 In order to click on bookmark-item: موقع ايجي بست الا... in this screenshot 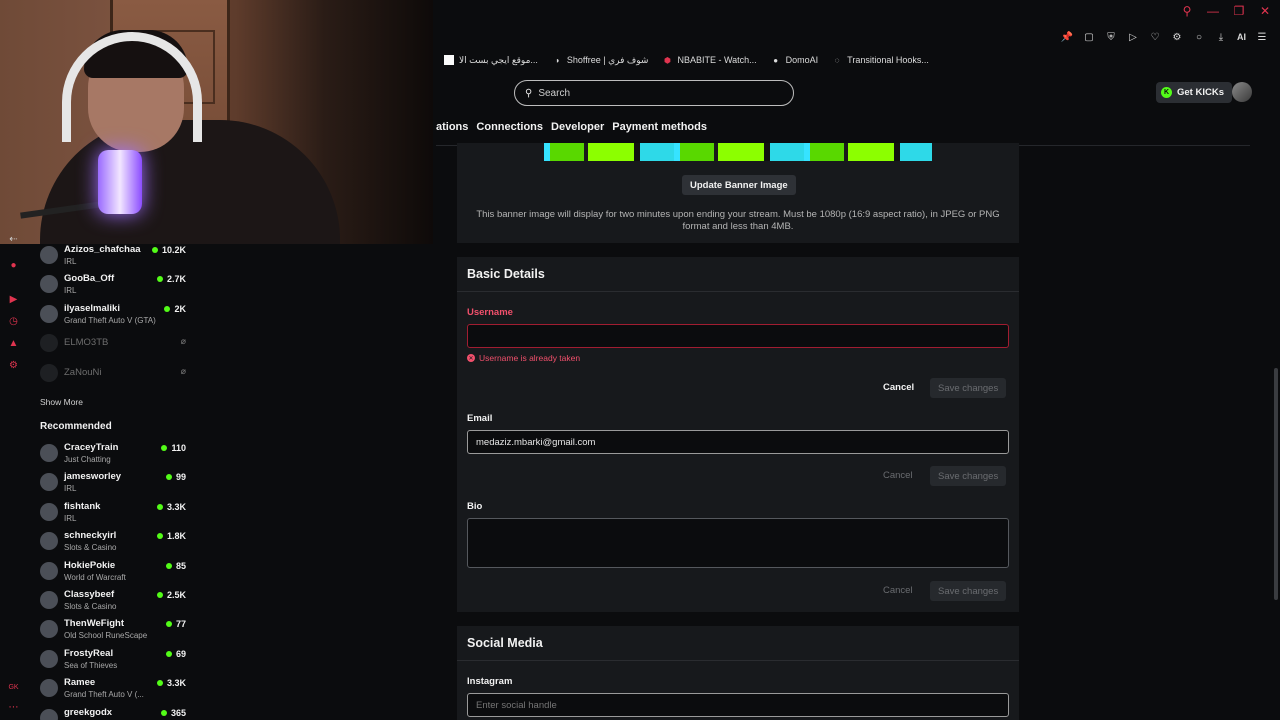, I will do `click(491, 60)`.